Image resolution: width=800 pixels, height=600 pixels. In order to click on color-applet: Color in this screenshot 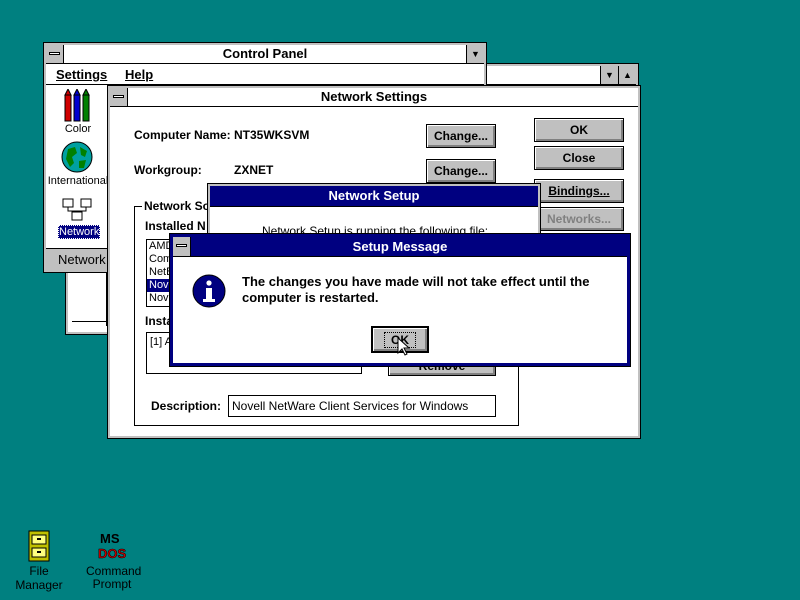, I will do `click(78, 114)`.